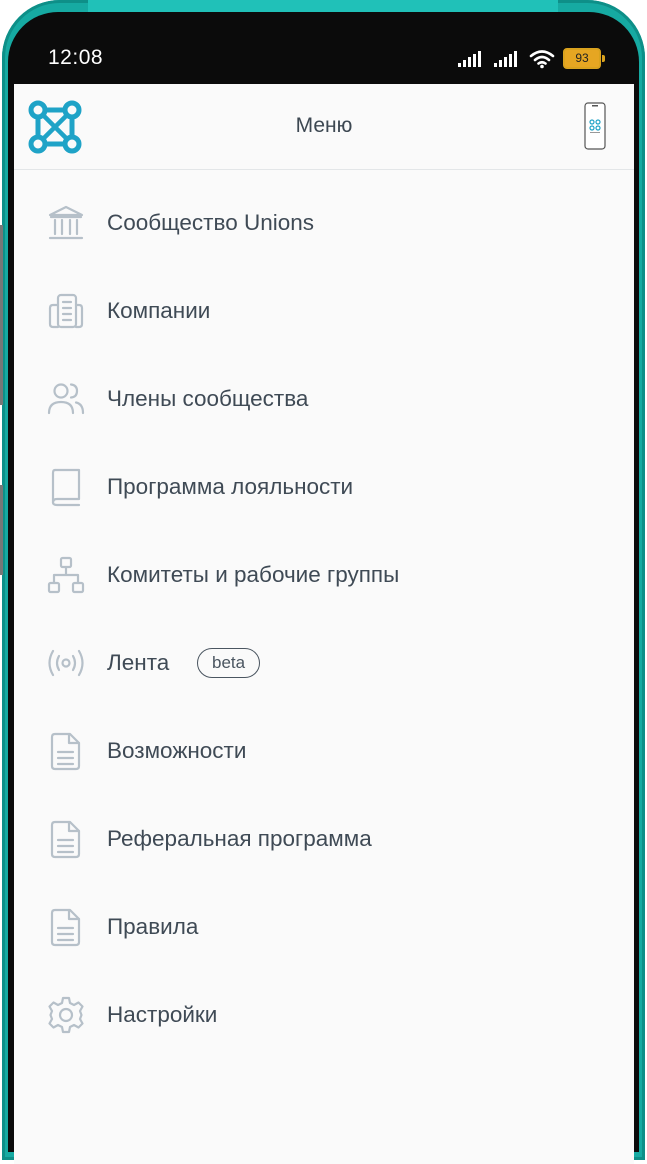  Describe the element at coordinates (253, 574) in the screenshot. I see `menu-item-label: Комитеты и рабочие группы` at that location.